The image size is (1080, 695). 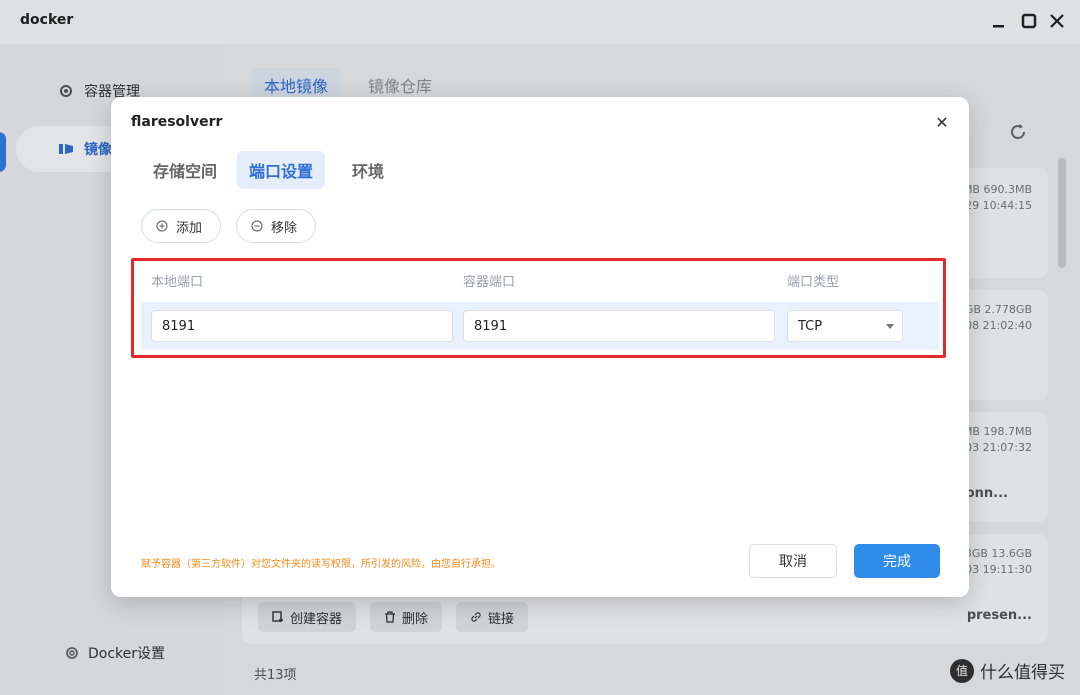 What do you see at coordinates (321, 564) in the screenshot?
I see `risk-warning: 赋予容器（第三方软件）对您文件夹的读写权限，所引发的风险，由您自行承担。` at bounding box center [321, 564].